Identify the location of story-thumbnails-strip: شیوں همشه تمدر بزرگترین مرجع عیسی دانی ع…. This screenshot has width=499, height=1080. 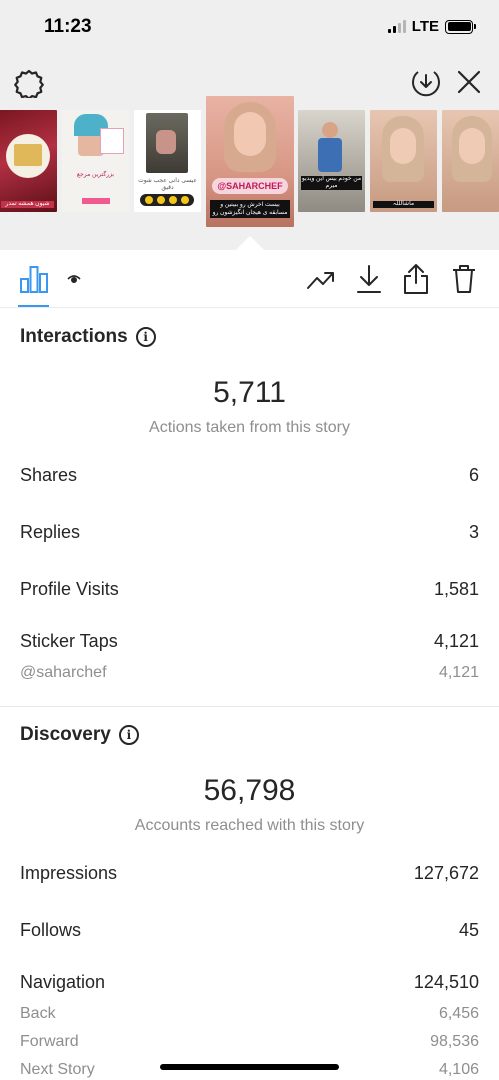
(249, 163).